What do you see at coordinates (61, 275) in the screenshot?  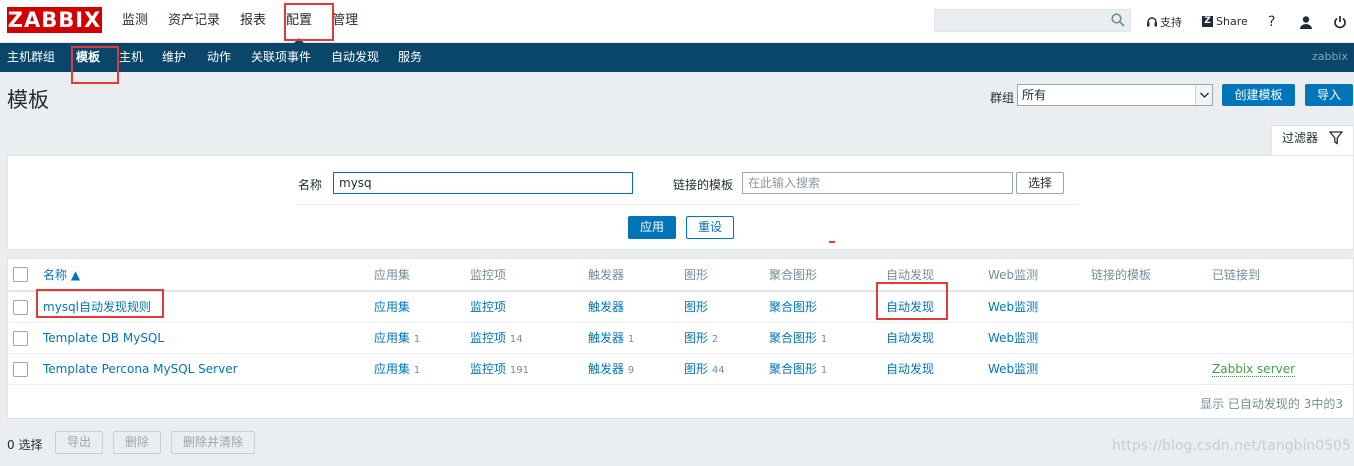 I see `col-name: 名称 ▲` at bounding box center [61, 275].